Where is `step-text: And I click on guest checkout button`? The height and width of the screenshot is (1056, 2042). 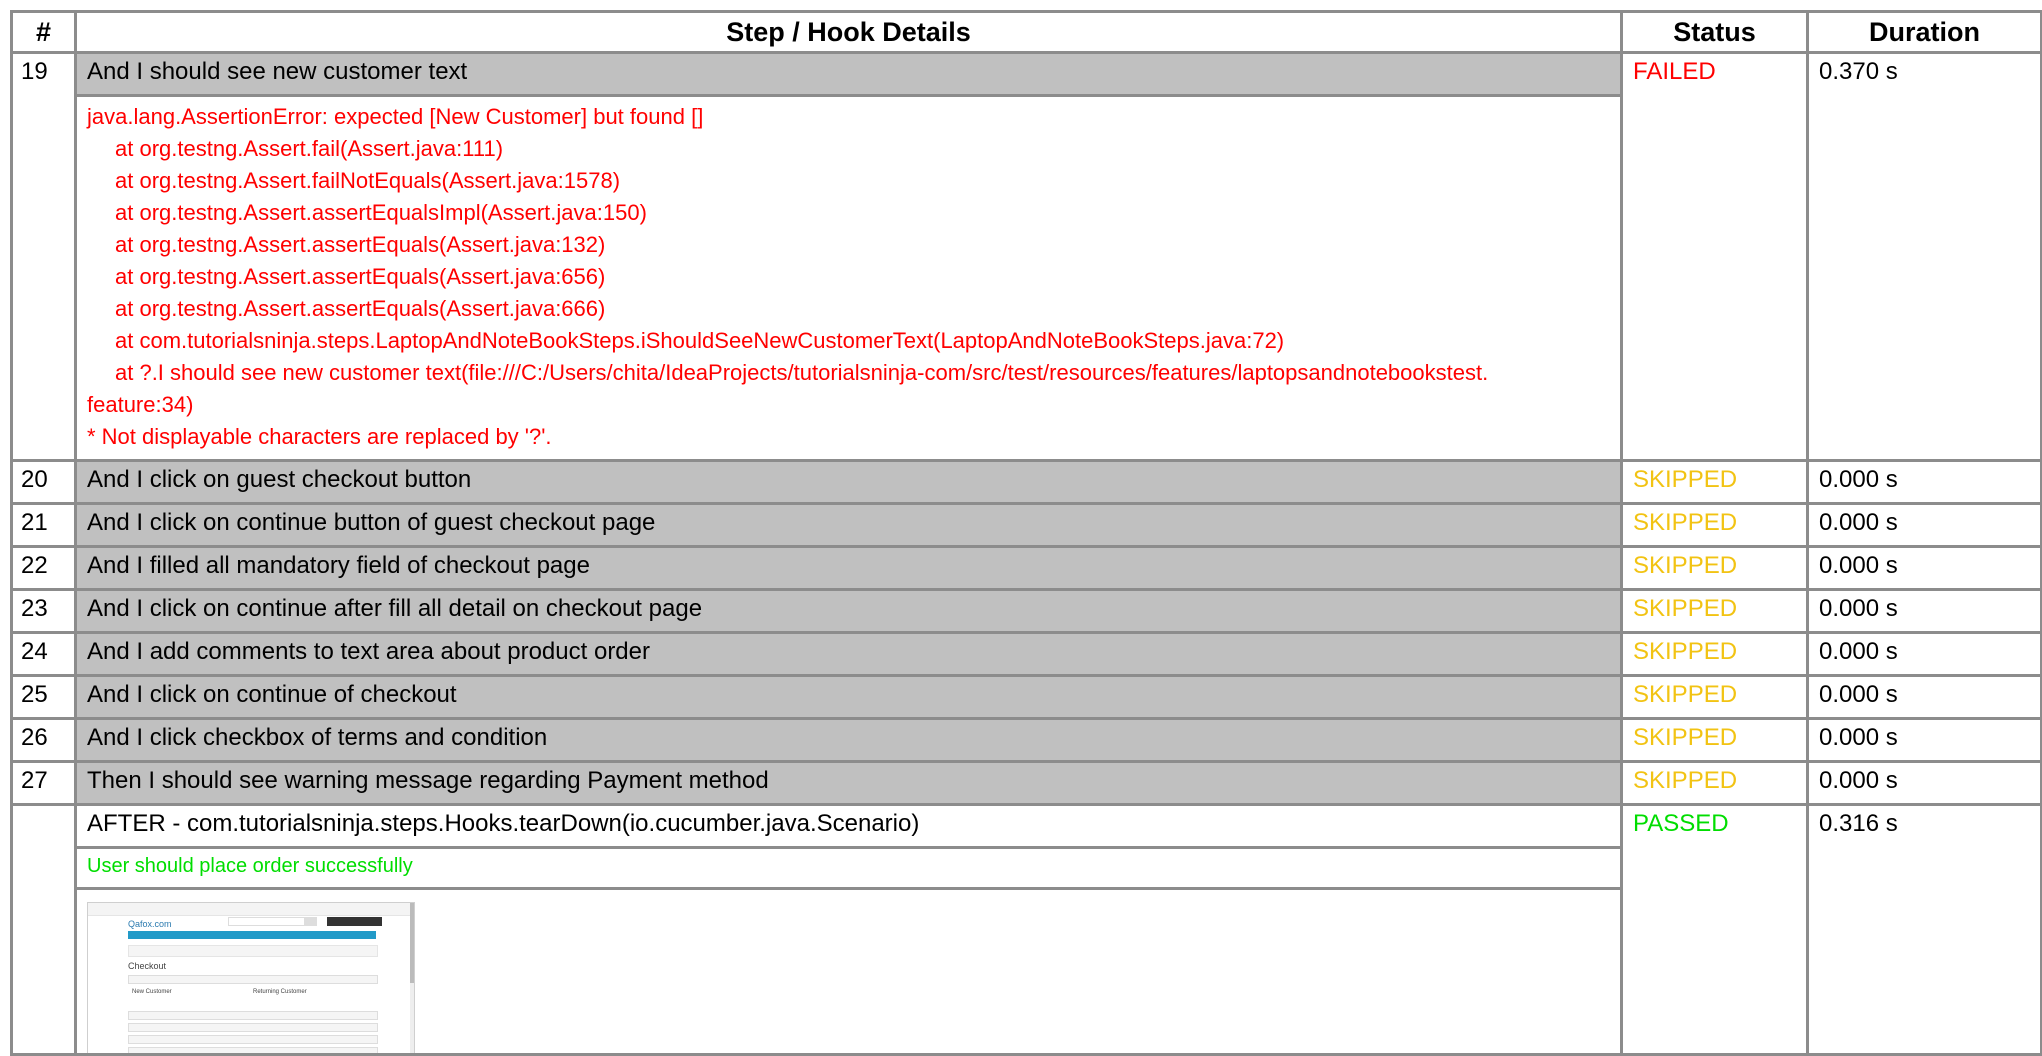
step-text: And I click on guest checkout button is located at coordinates (848, 482).